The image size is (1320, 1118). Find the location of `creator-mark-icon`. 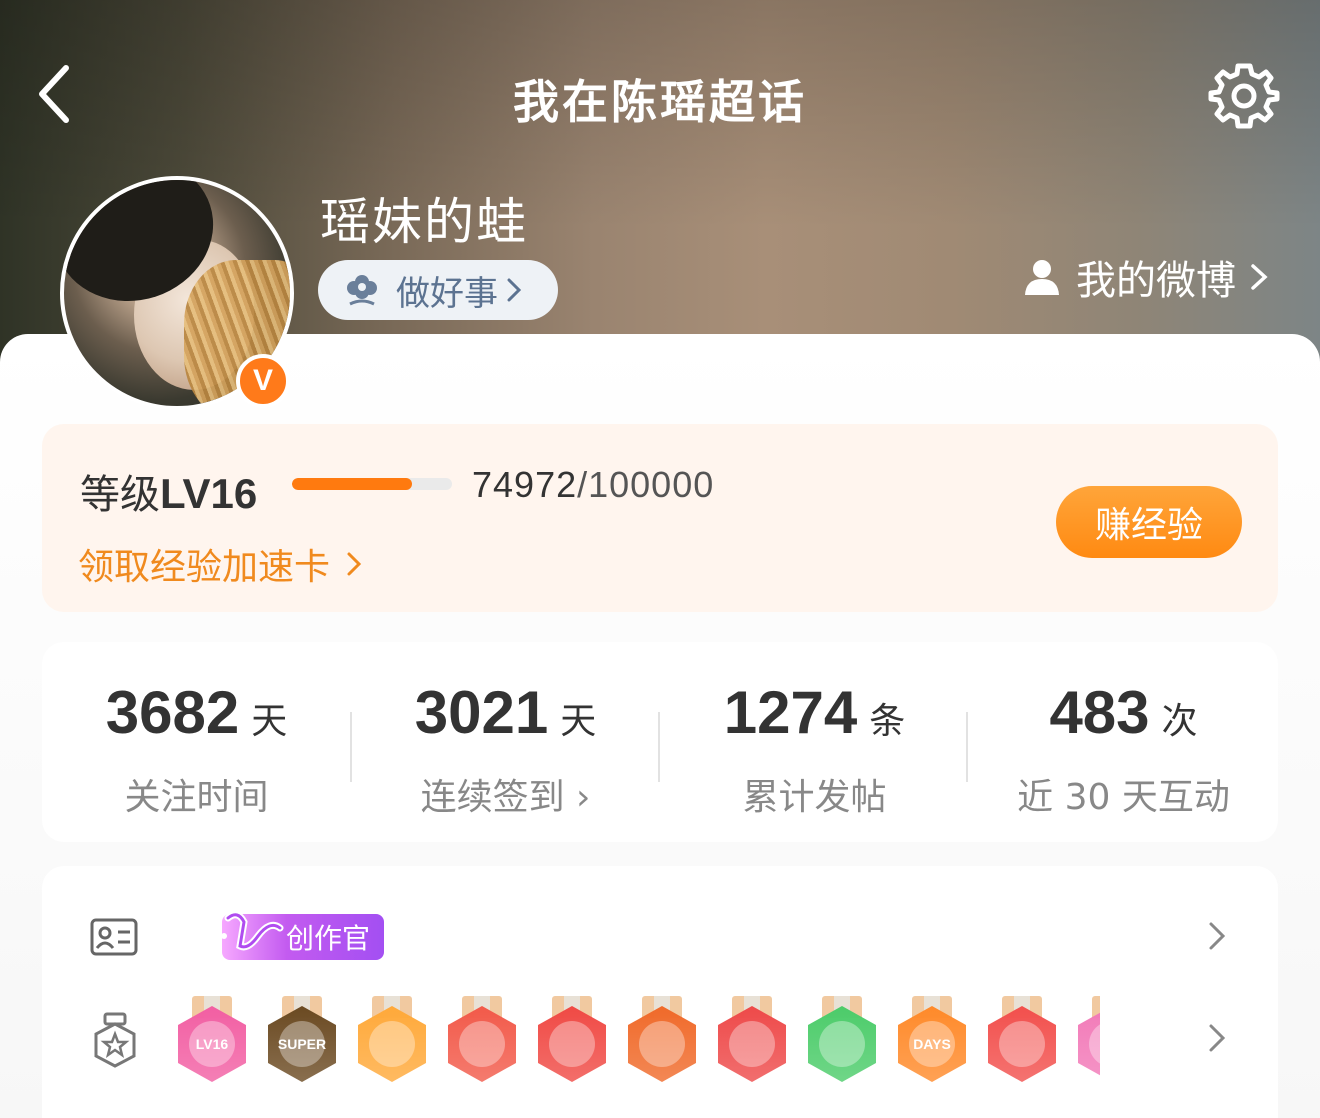

creator-mark-icon is located at coordinates (252, 931).